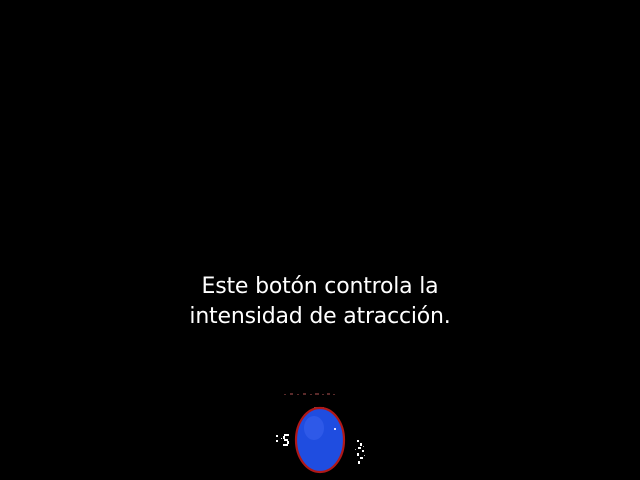 The width and height of the screenshot is (640, 480). I want to click on attraction-button, so click(320, 440).